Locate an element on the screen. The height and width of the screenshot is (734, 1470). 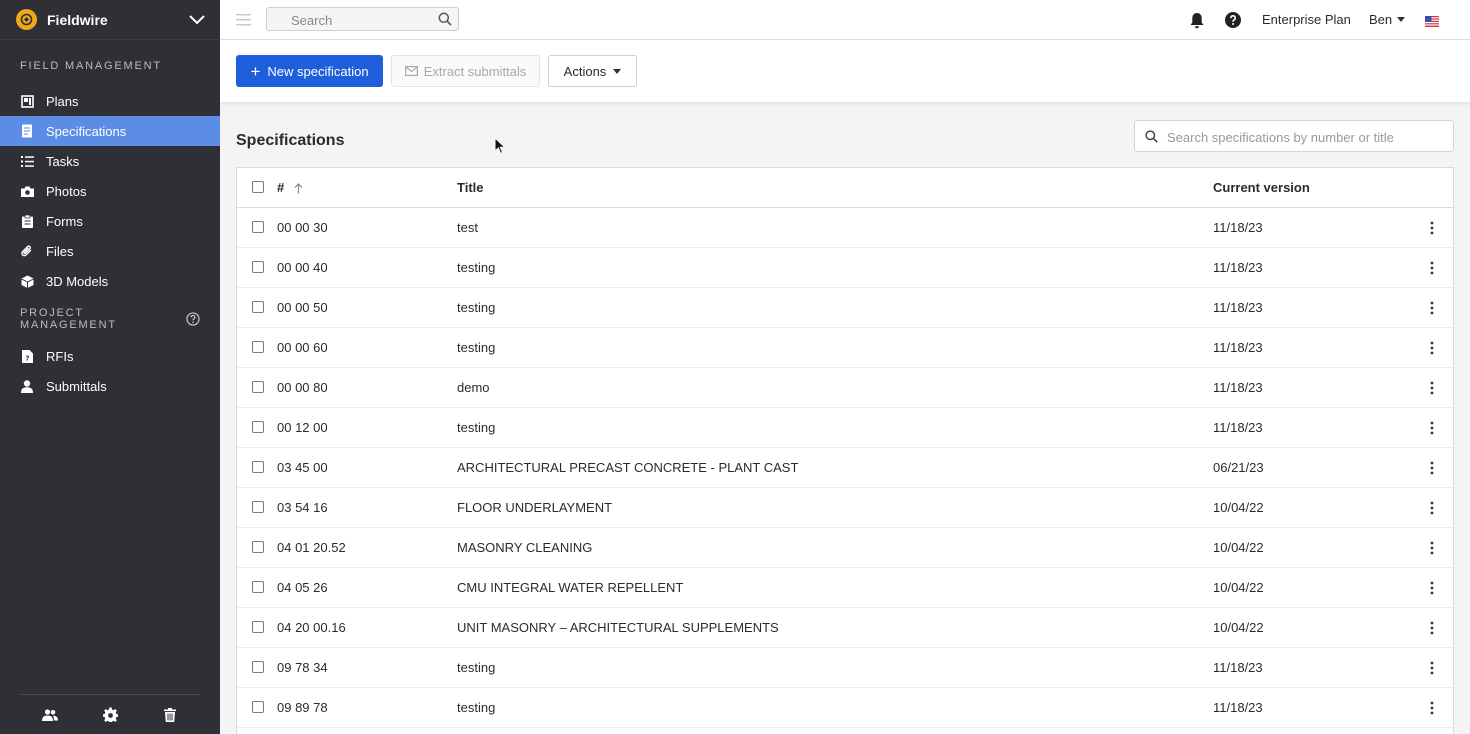
people-icon is located at coordinates (50, 715).